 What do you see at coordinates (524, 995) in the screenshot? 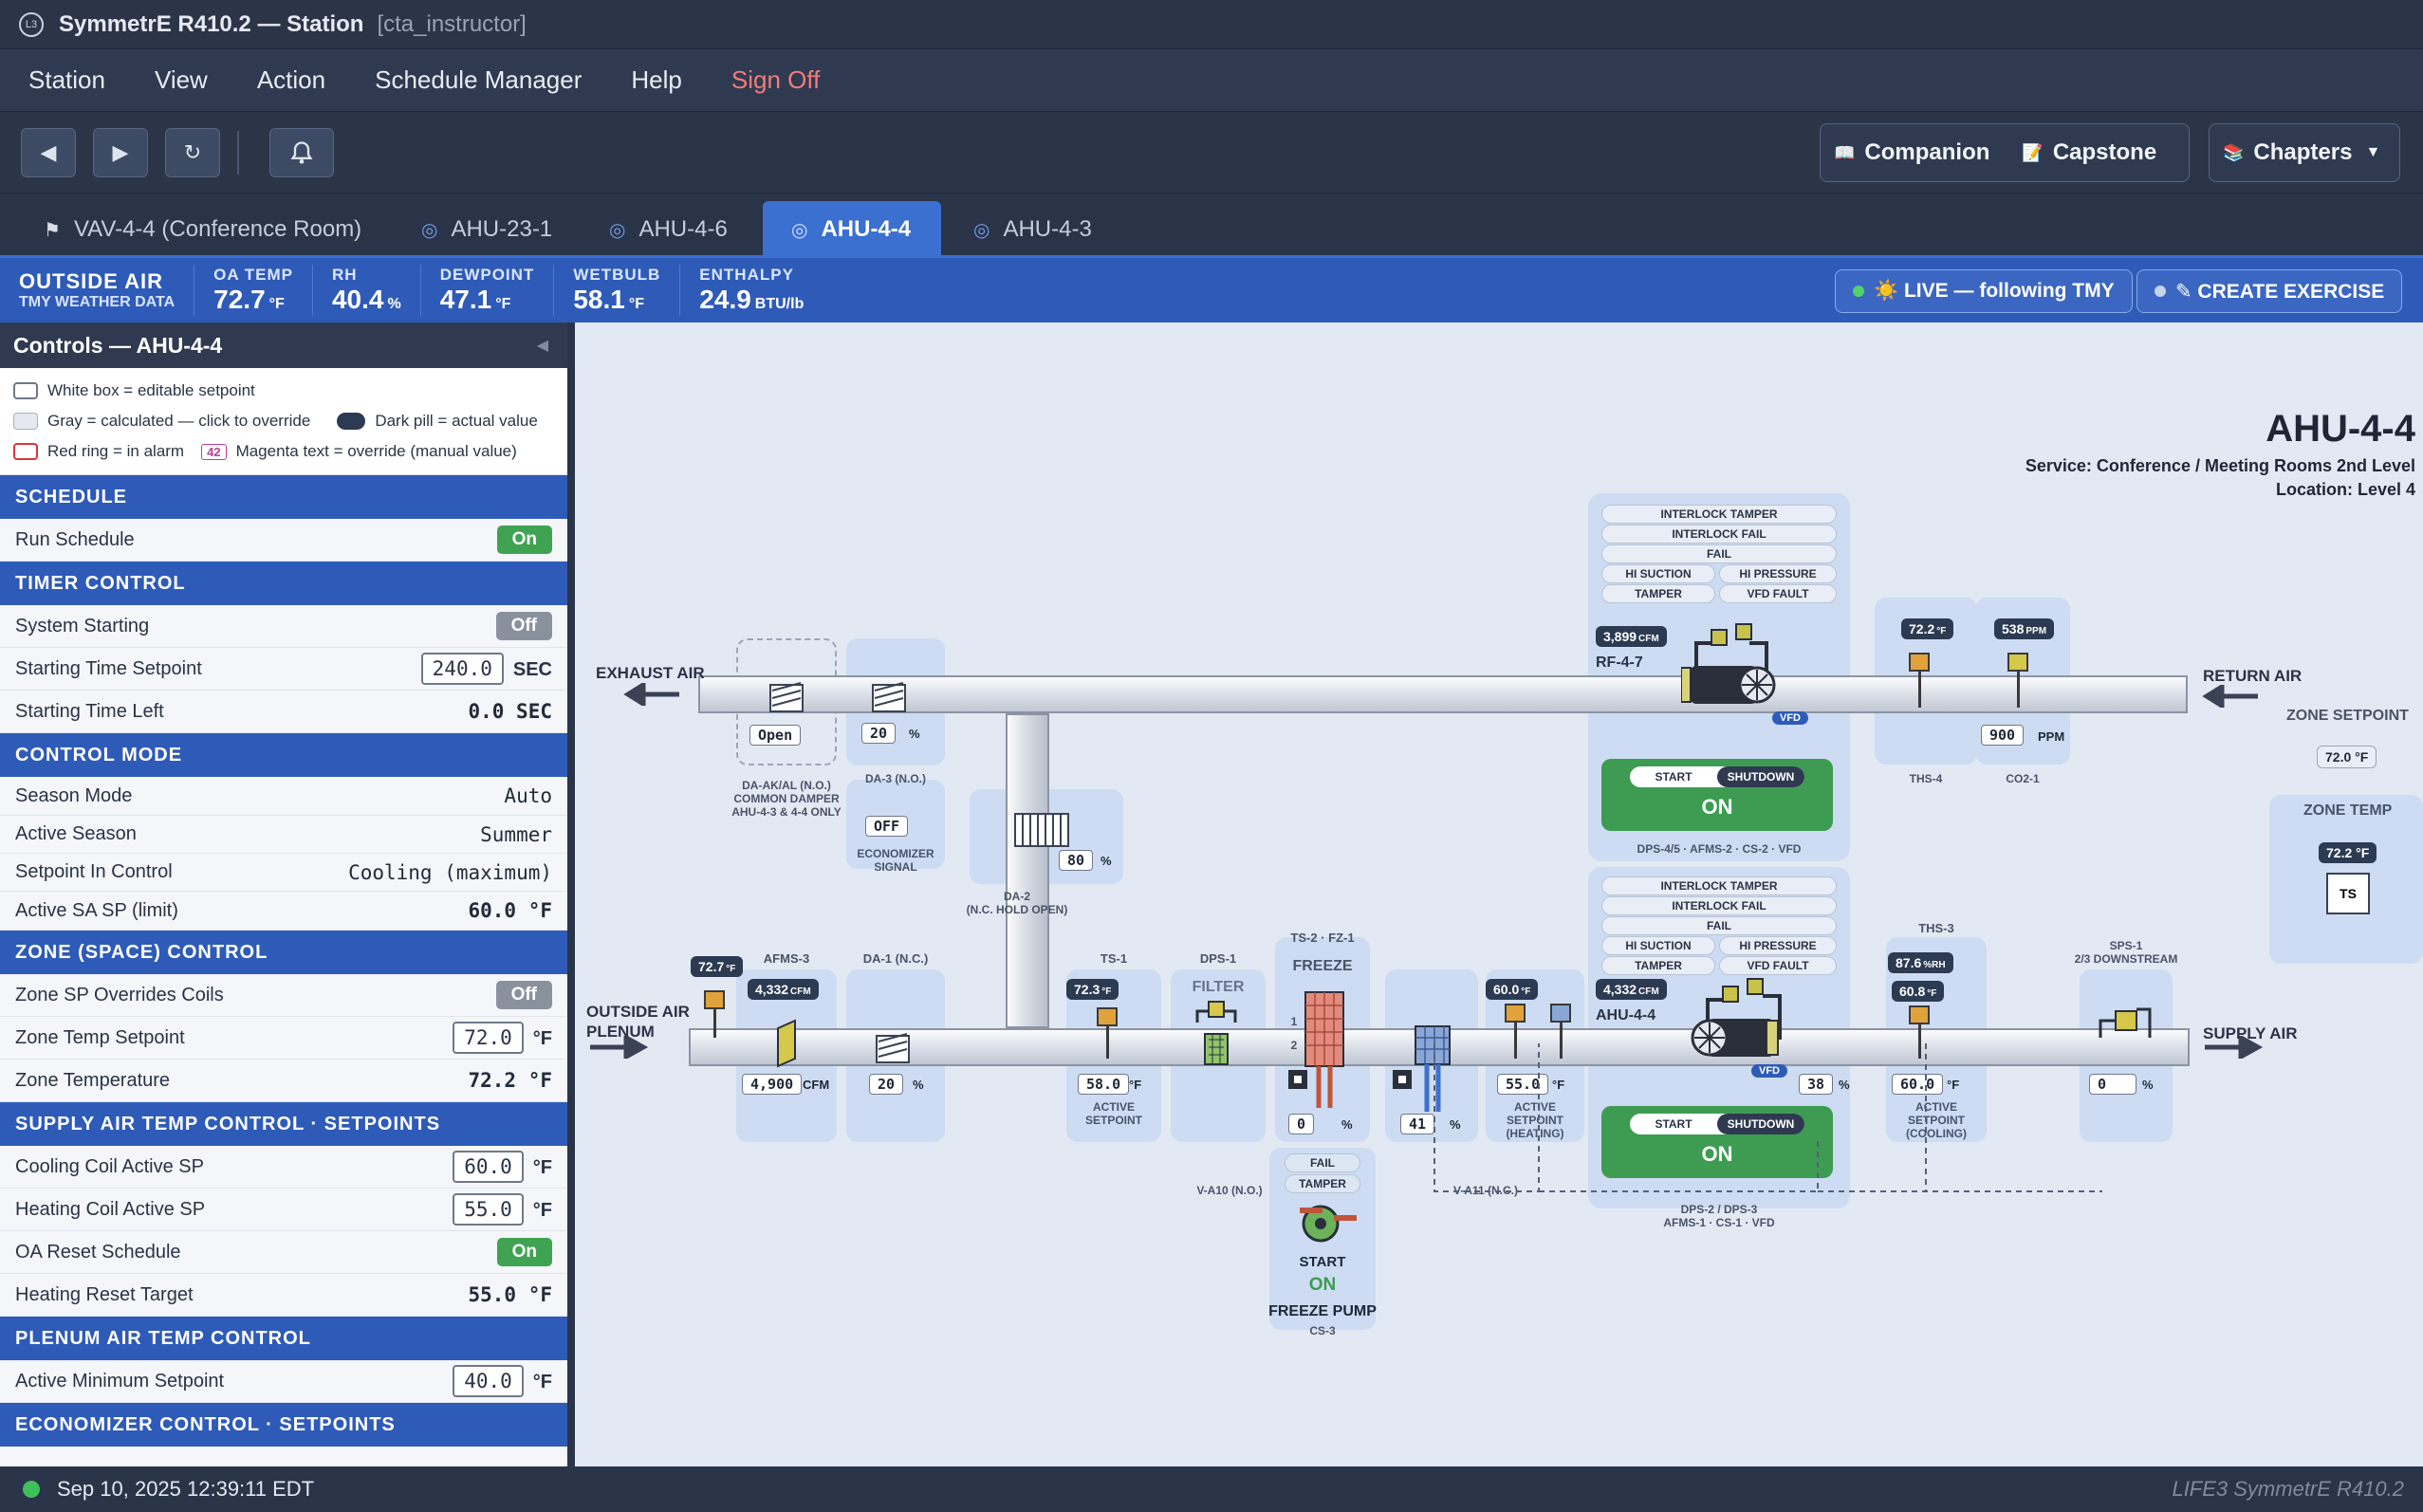
I see `zone-sp-override-toggle: Off` at bounding box center [524, 995].